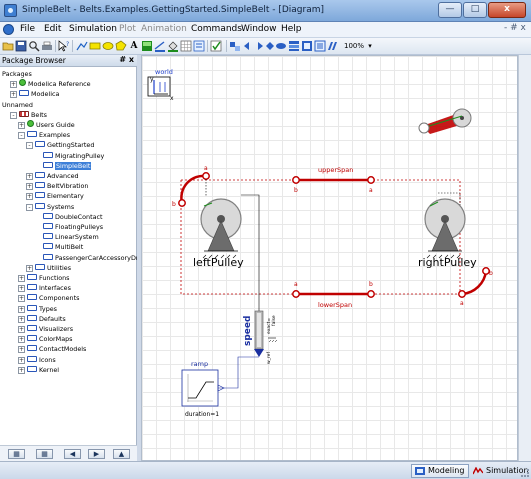 This screenshot has height=479, width=531. What do you see at coordinates (55, 196) in the screenshot?
I see `tree-item: + Elementary` at bounding box center [55, 196].